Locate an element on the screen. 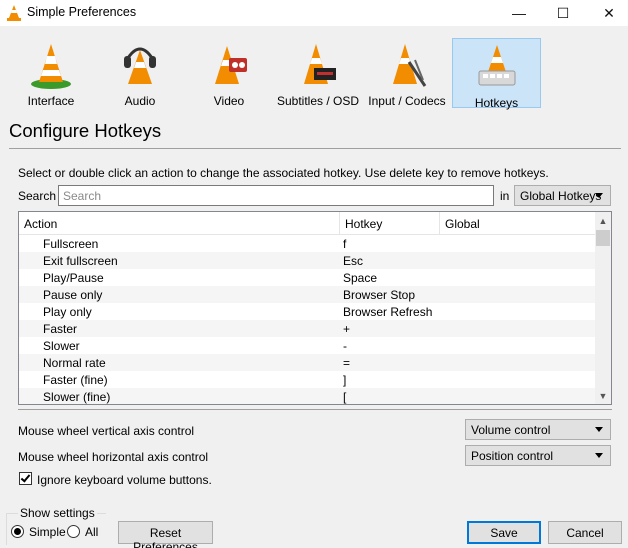 This screenshot has height=548, width=628. save-button: Save is located at coordinates (504, 532).